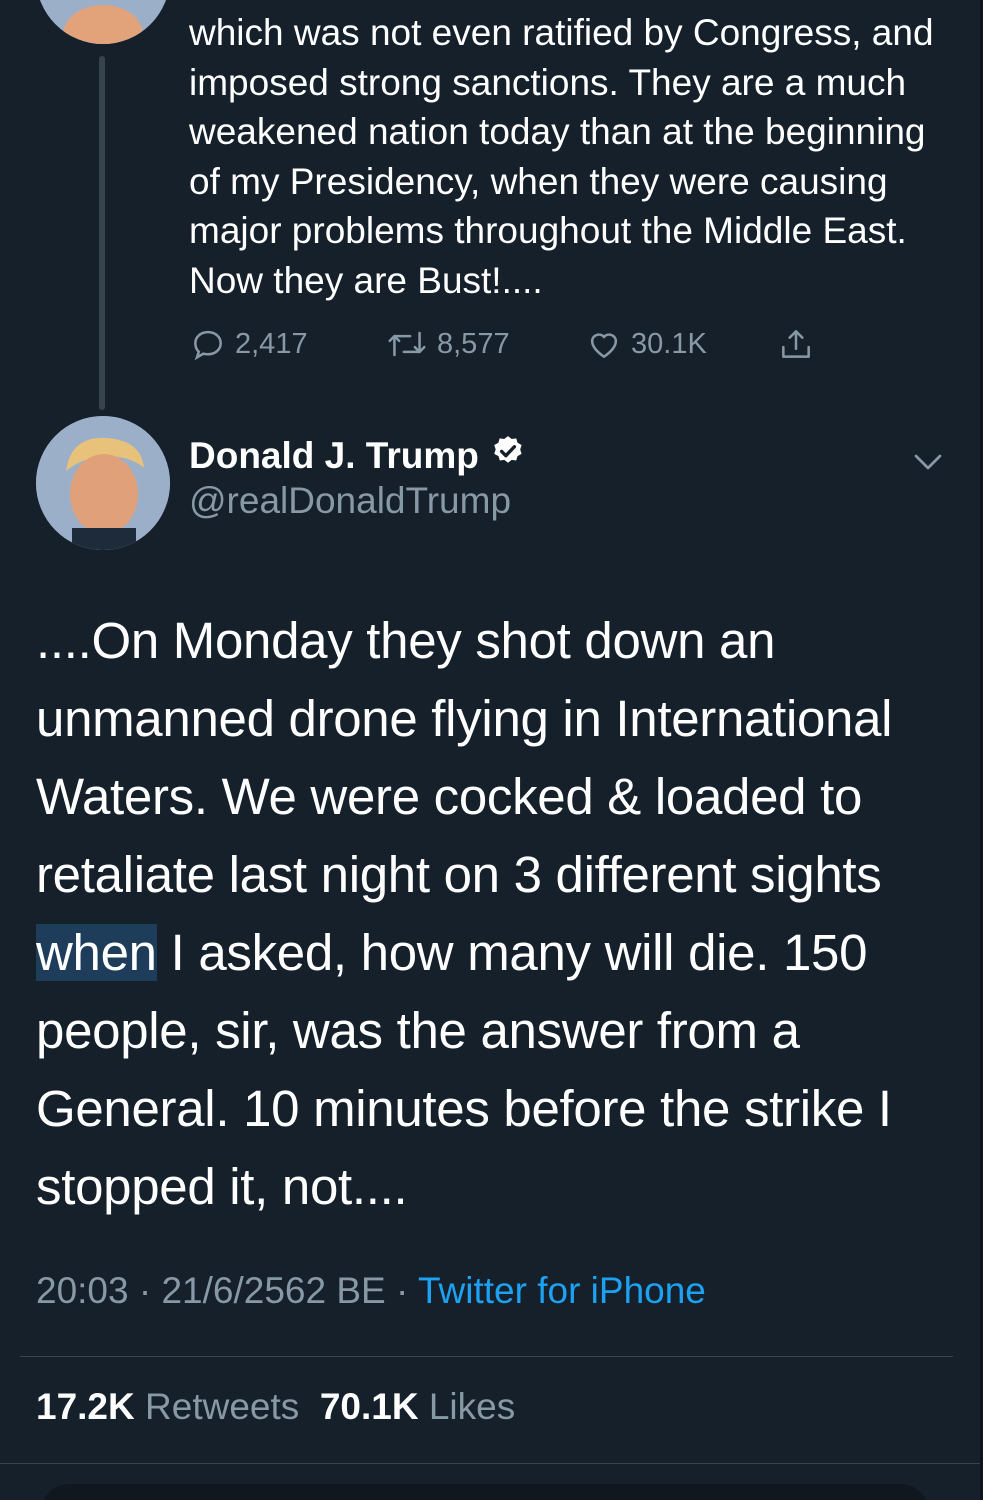 This screenshot has width=983, height=1500. What do you see at coordinates (82, 1290) in the screenshot?
I see `tweet-time: 20:03` at bounding box center [82, 1290].